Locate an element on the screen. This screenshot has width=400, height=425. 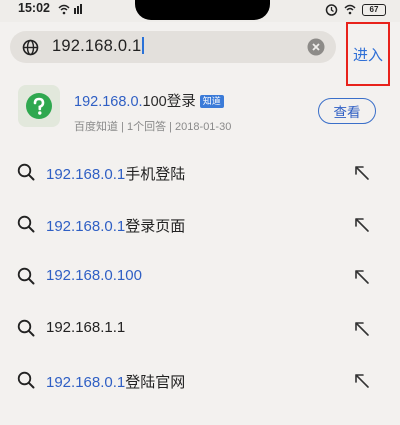
alarm-icon is located at coordinates (331, 10).